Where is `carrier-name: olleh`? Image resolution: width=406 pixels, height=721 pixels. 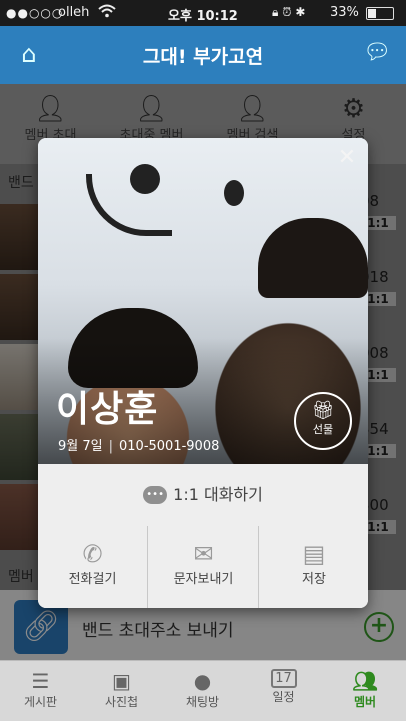
carrier-name: olleh is located at coordinates (74, 12).